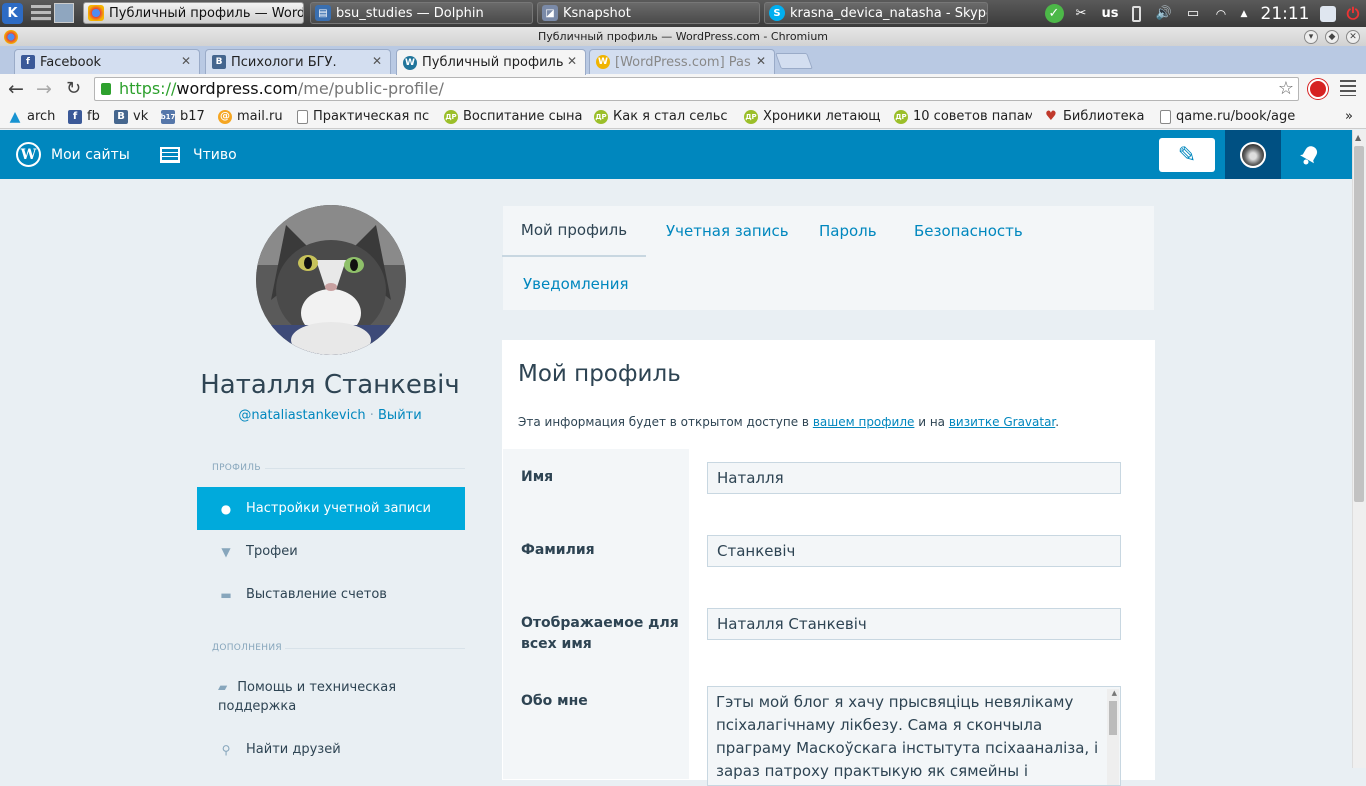 This screenshot has width=1366, height=786. Describe the element at coordinates (813, 116) in the screenshot. I see `bookmark-item: ДР Хроники летающ` at that location.